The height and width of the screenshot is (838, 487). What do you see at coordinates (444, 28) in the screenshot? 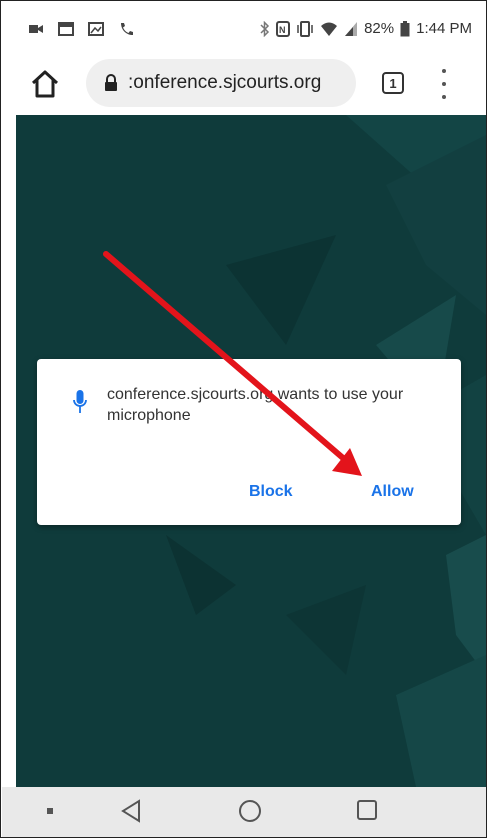
I see `status-time: 1:44 PM` at bounding box center [444, 28].